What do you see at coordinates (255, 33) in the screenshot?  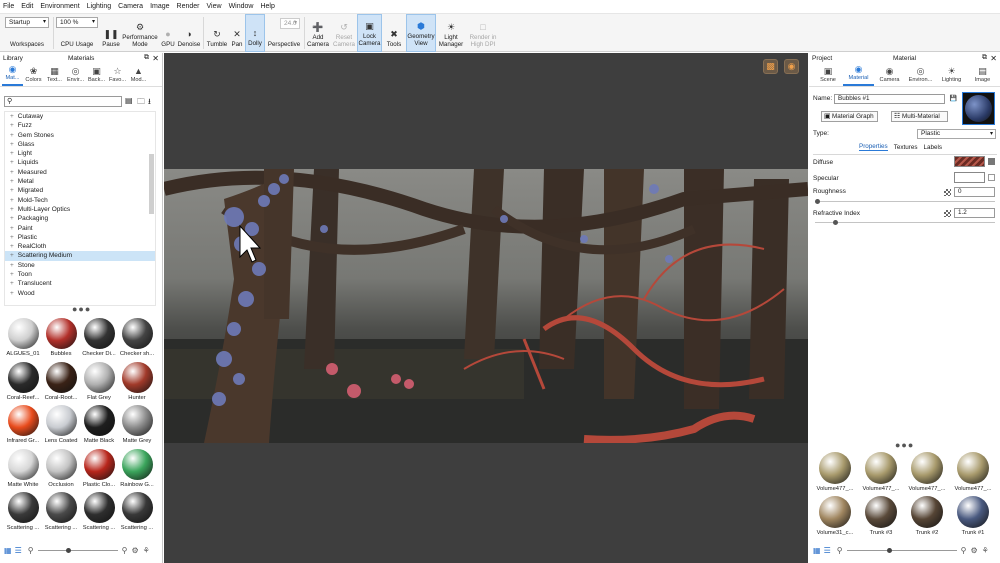 I see `dolly-button: ↕ Dolly` at bounding box center [255, 33].